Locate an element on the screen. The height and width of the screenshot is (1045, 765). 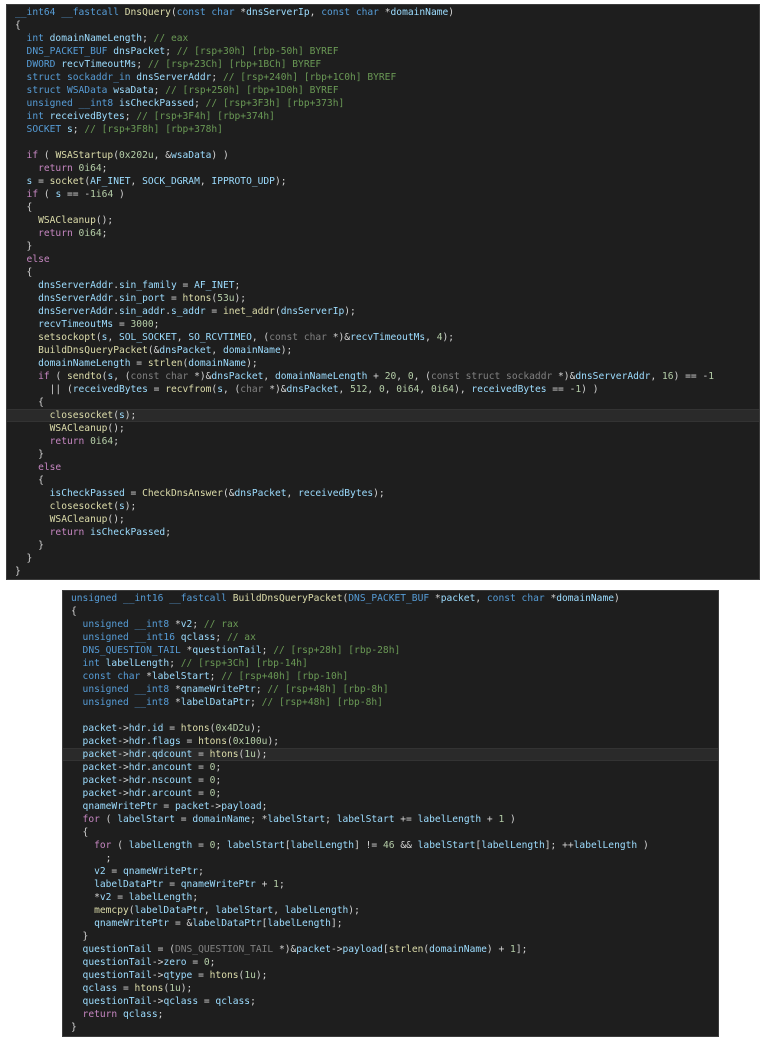
code-token: dnsPacket is located at coordinates (139, 51).